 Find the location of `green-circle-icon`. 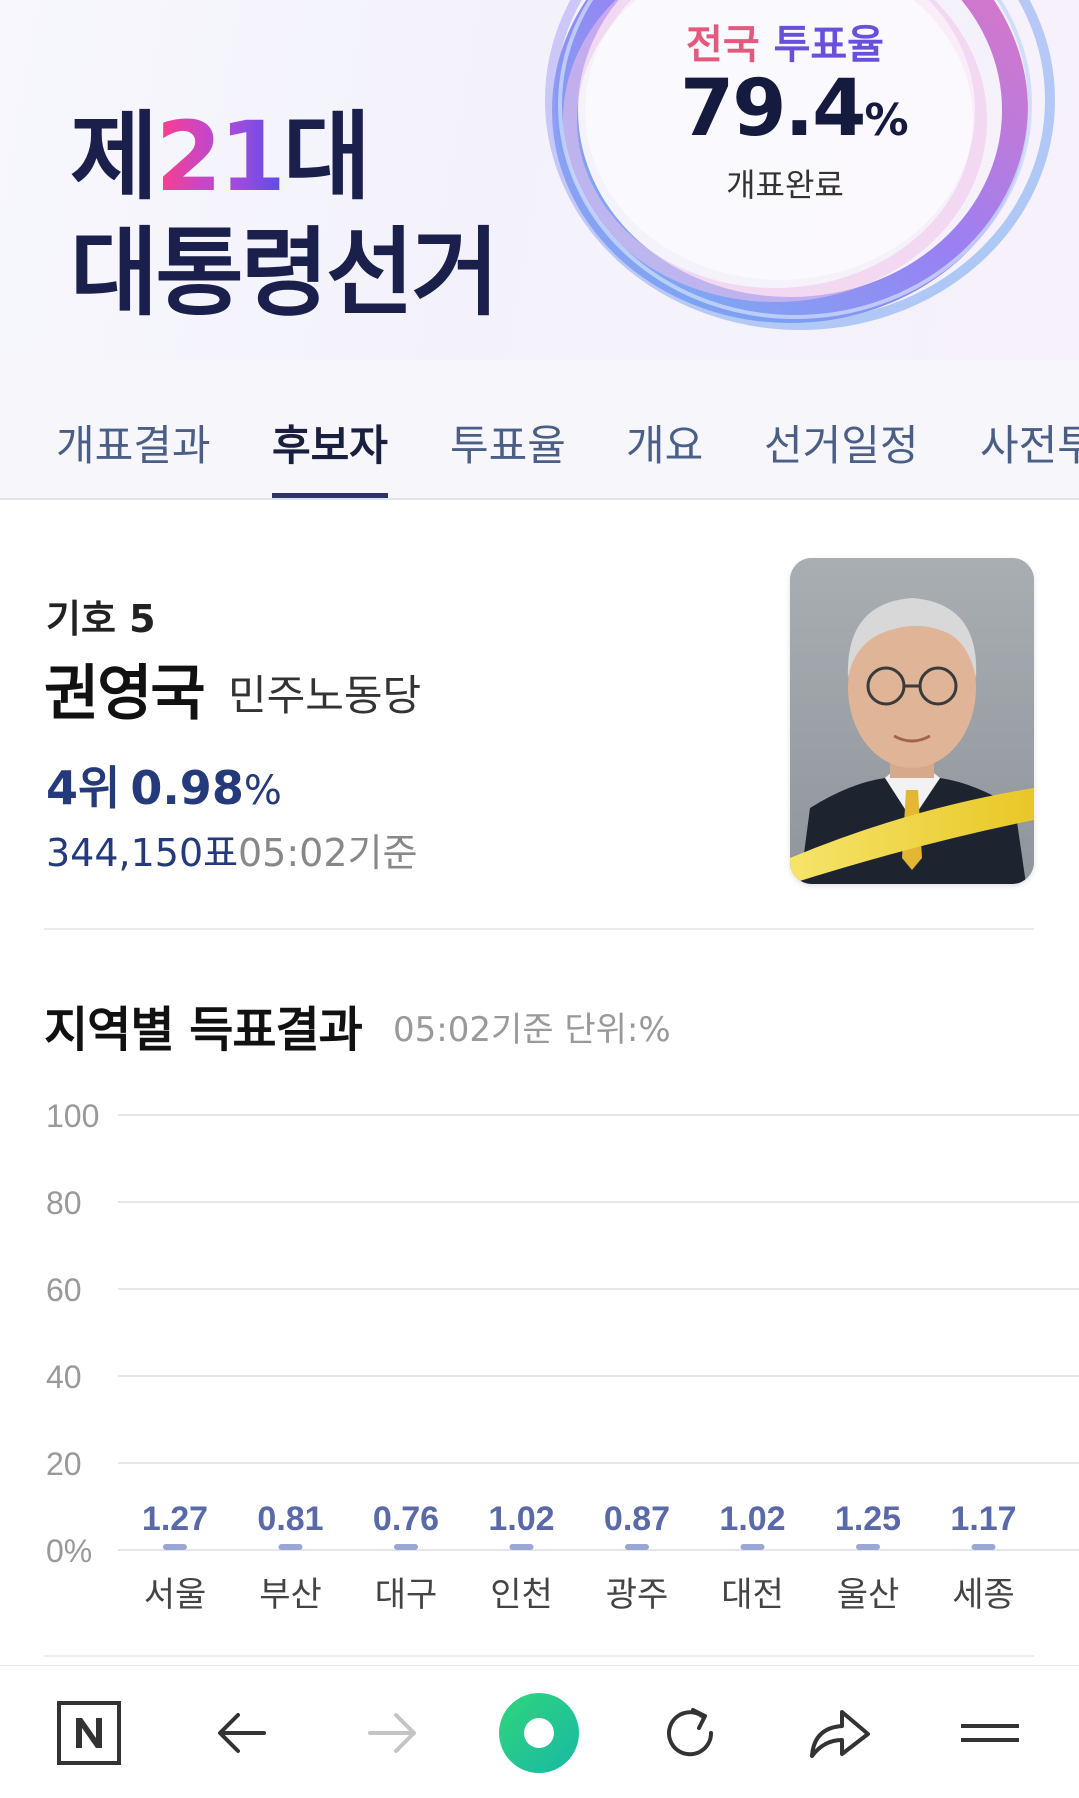

green-circle-icon is located at coordinates (539, 1733).